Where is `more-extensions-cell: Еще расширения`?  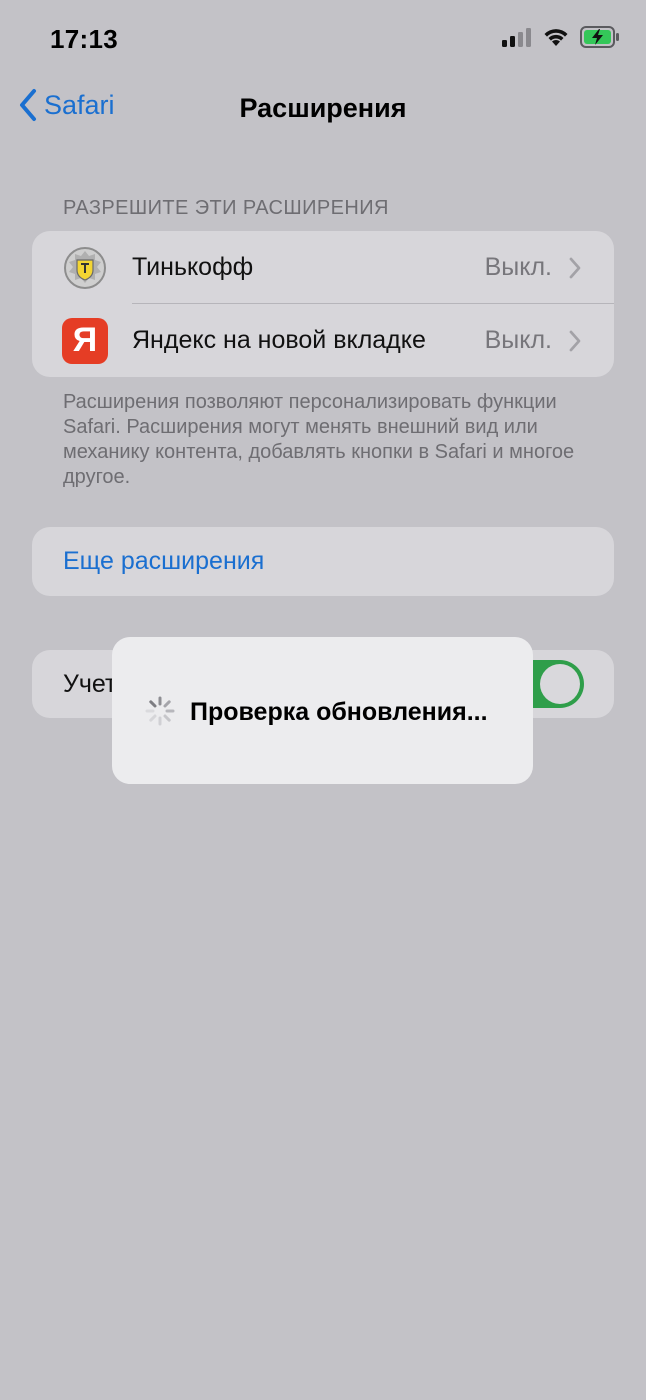
more-extensions-cell: Еще расширения is located at coordinates (323, 561).